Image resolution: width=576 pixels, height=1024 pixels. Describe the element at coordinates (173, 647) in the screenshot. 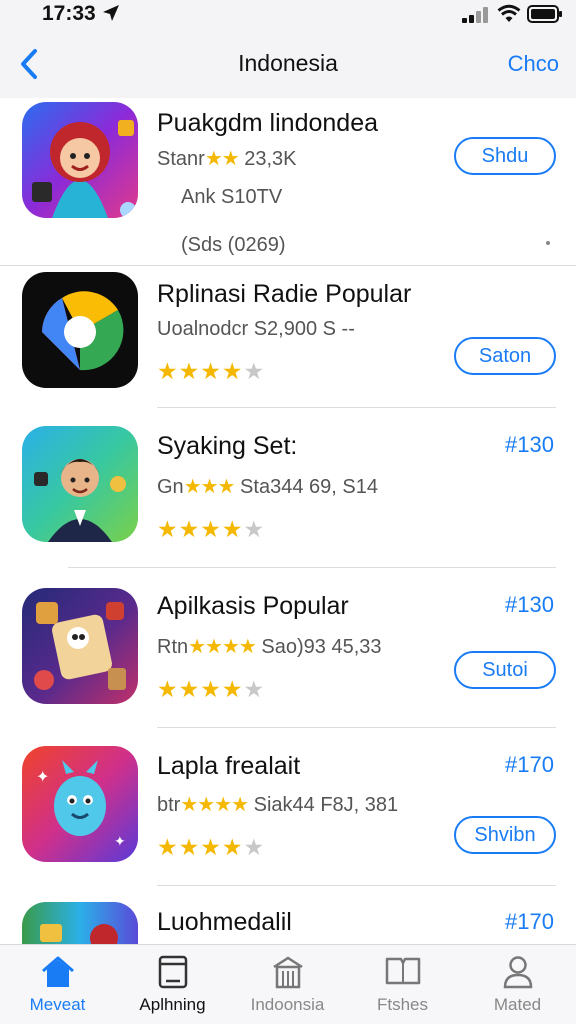

I see `app-subtitle-prefix: Rtn` at that location.